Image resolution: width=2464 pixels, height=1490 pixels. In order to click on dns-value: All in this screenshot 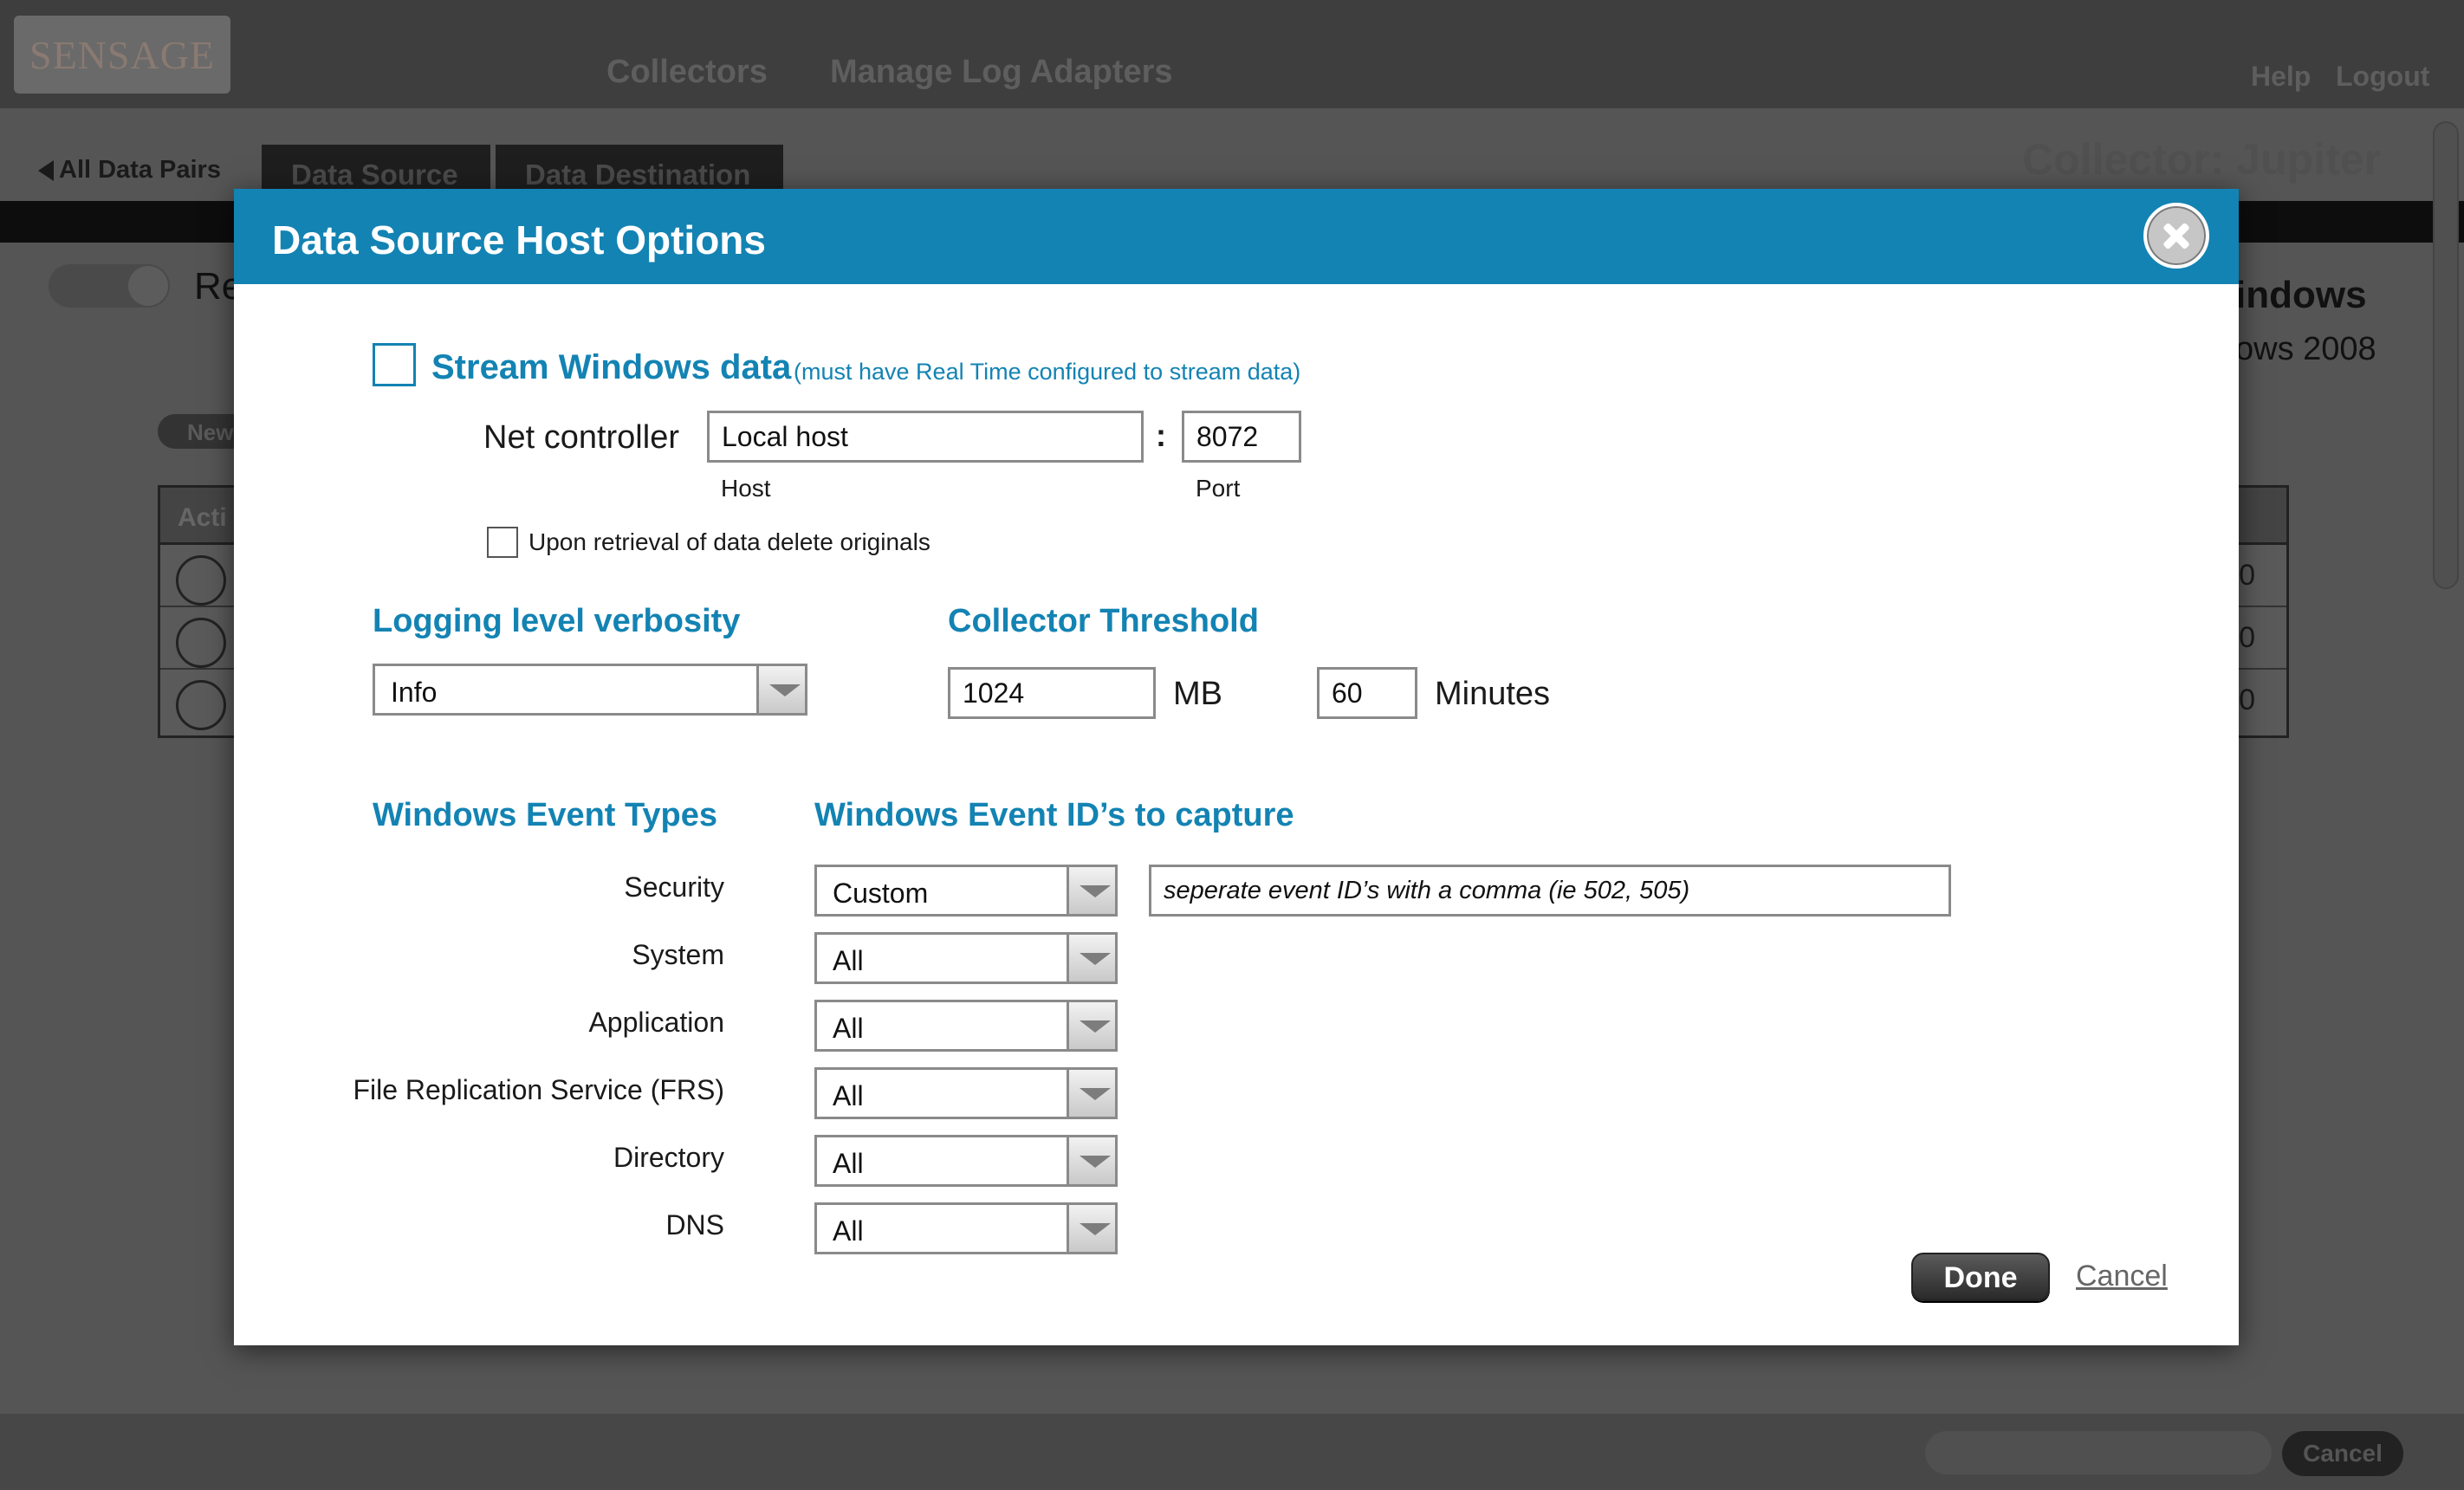, I will do `click(848, 1231)`.